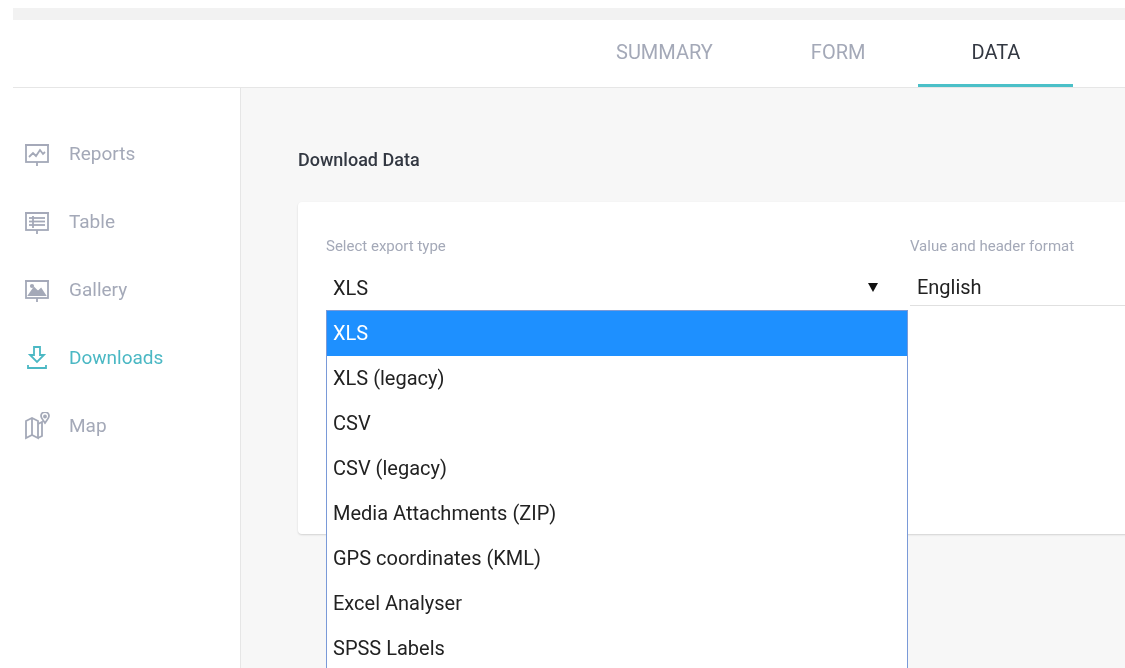  I want to click on export-type-select: XLS, so click(605, 287).